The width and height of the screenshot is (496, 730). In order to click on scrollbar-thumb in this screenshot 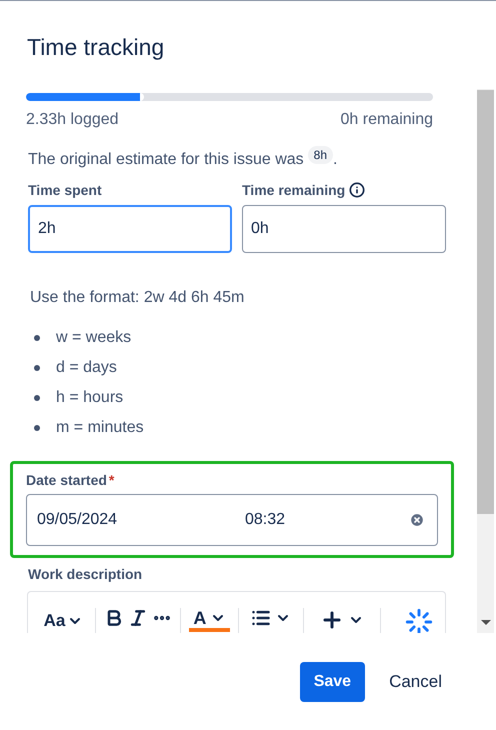, I will do `click(485, 302)`.